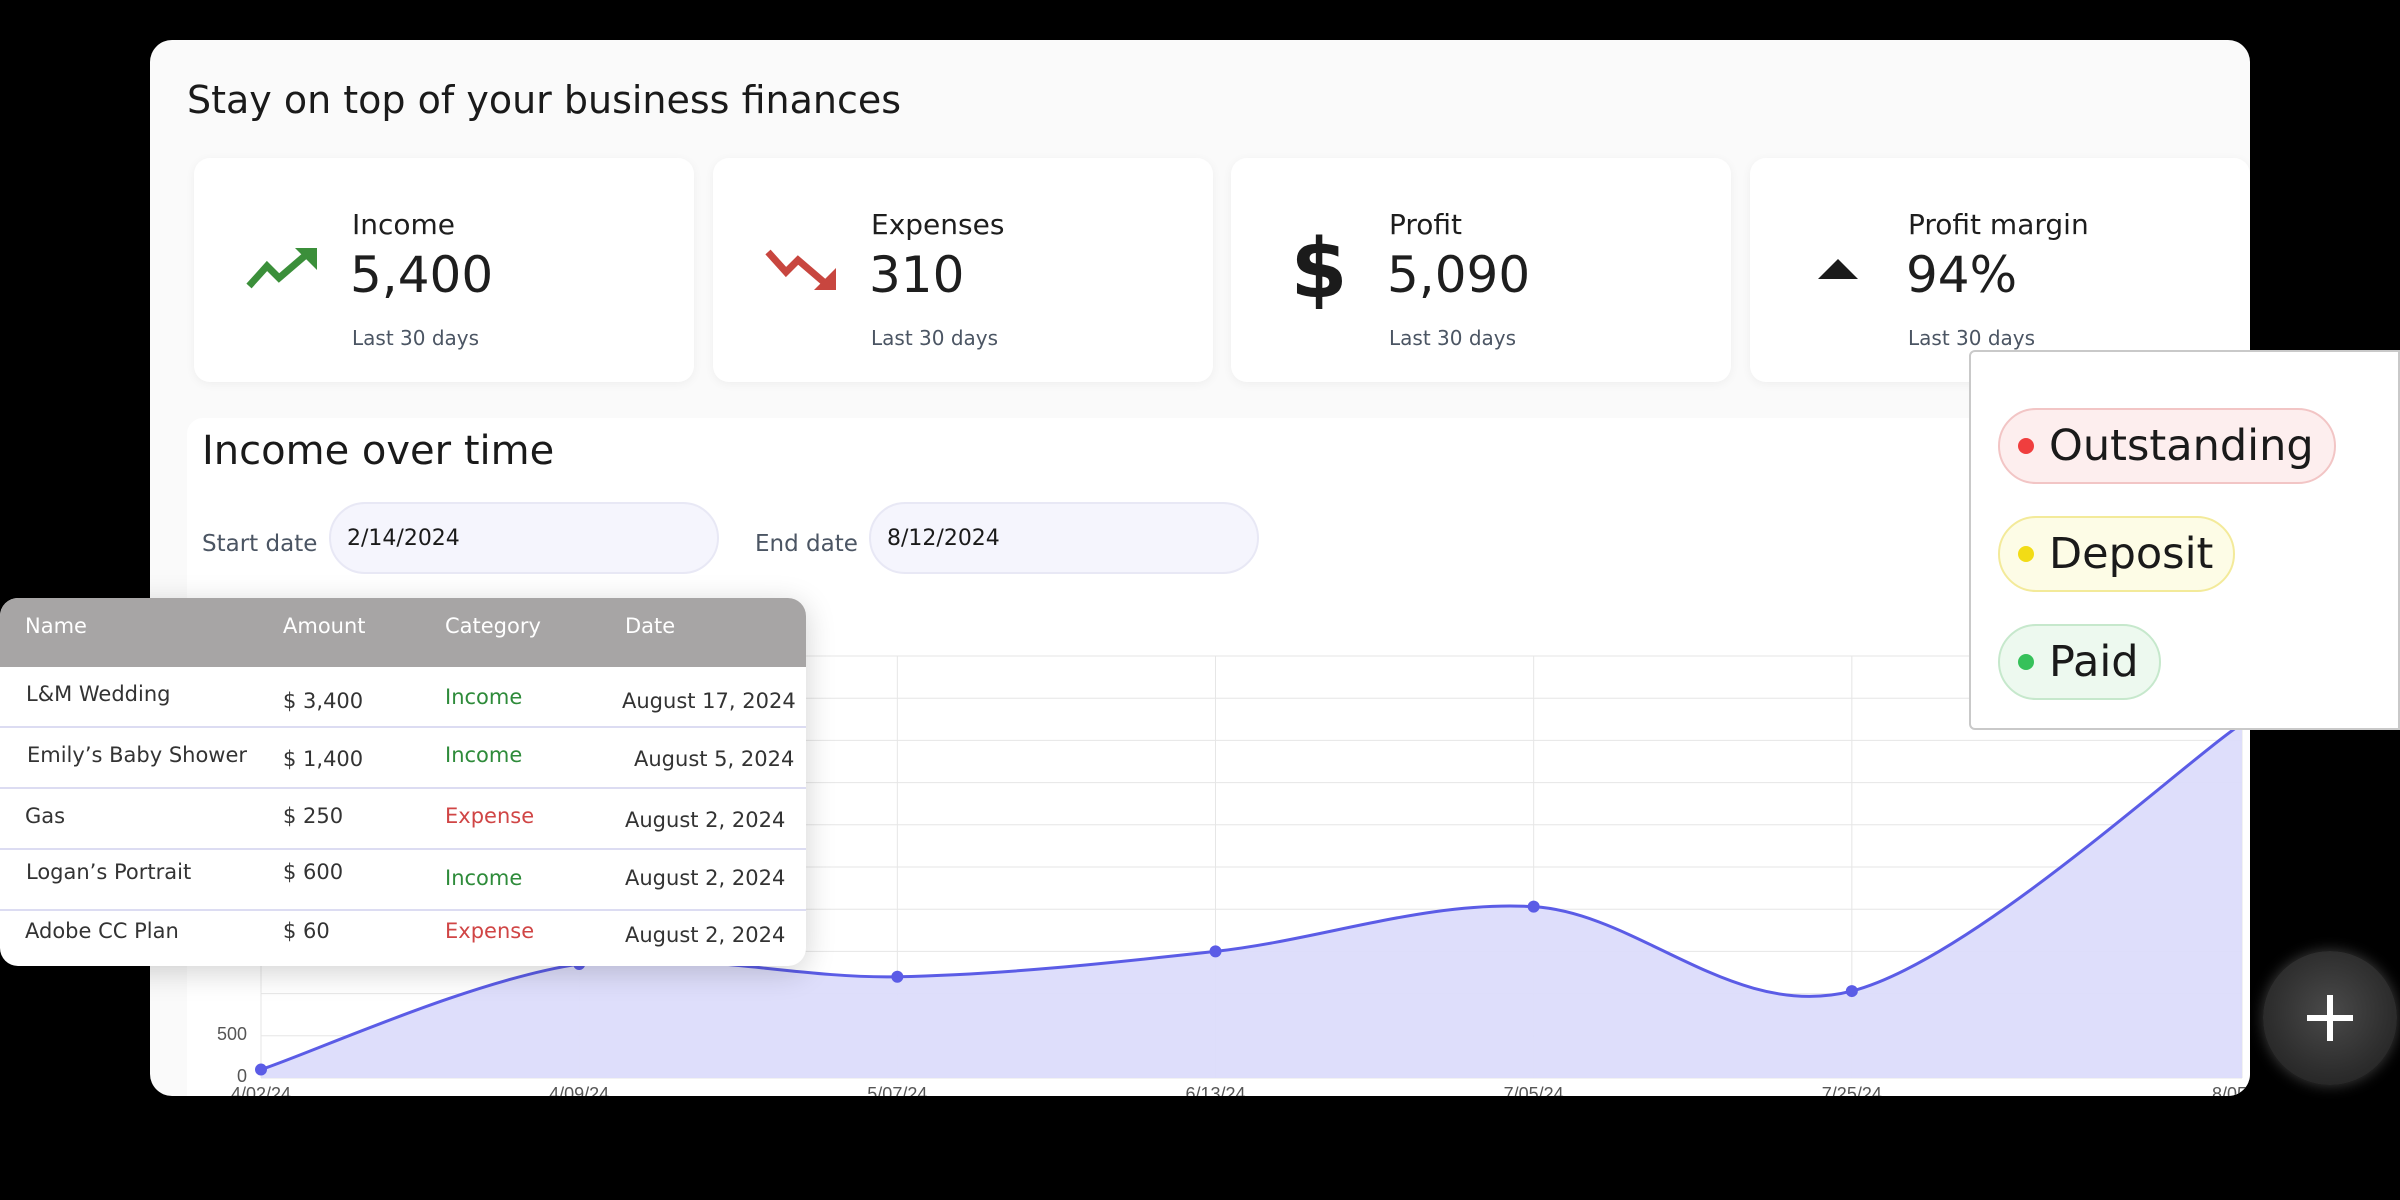 Image resolution: width=2400 pixels, height=1200 pixels. I want to click on cell-date: August 5, 2024, so click(714, 759).